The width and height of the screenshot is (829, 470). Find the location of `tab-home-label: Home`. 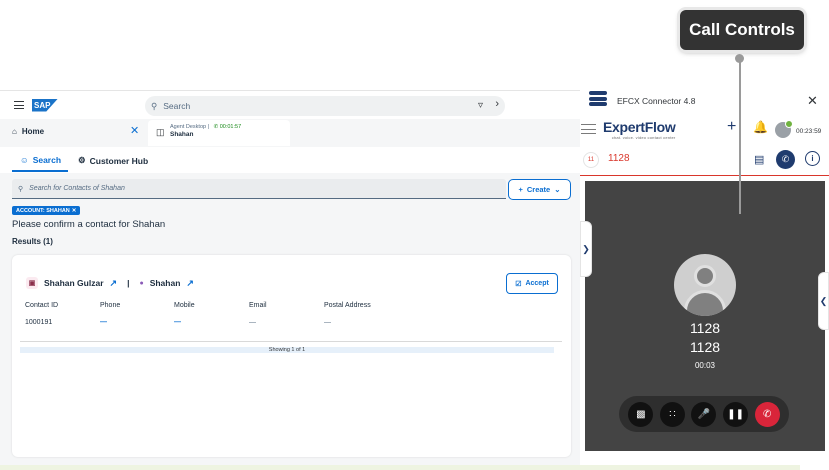

tab-home-label: Home is located at coordinates (33, 131).